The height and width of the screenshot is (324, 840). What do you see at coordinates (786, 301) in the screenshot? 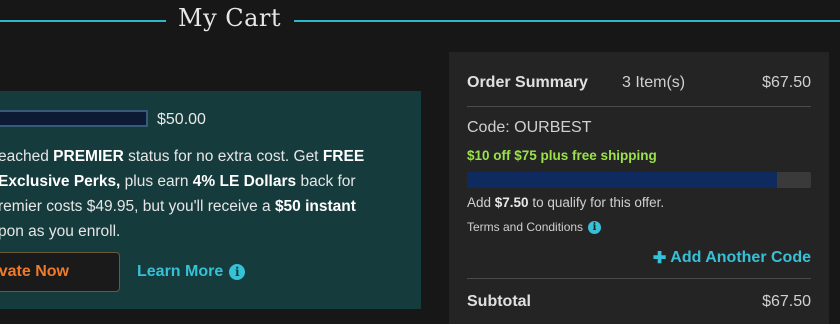
I see `subtotal-value: $67.50` at bounding box center [786, 301].